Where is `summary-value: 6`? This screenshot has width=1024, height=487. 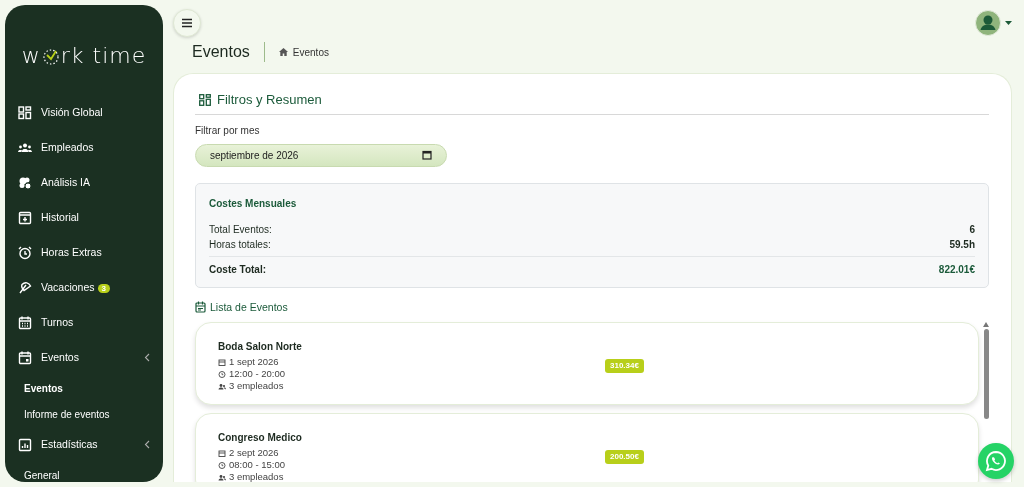
summary-value: 6 is located at coordinates (972, 229).